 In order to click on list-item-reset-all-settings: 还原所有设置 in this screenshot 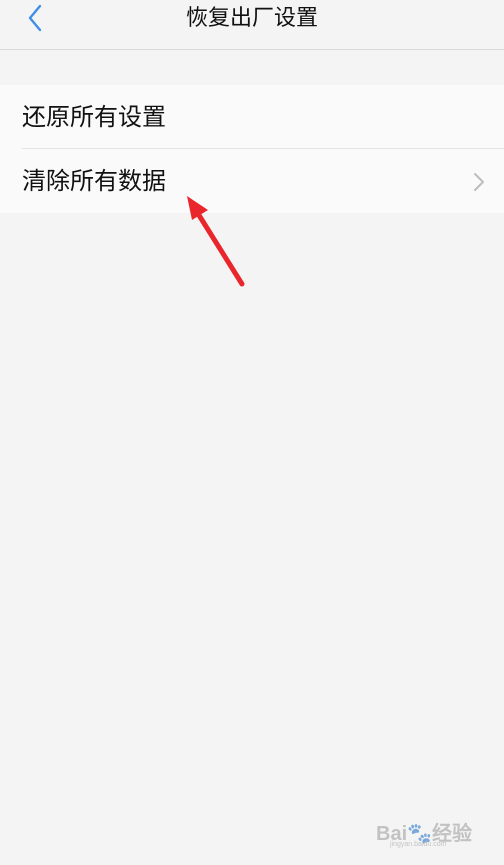, I will do `click(252, 117)`.